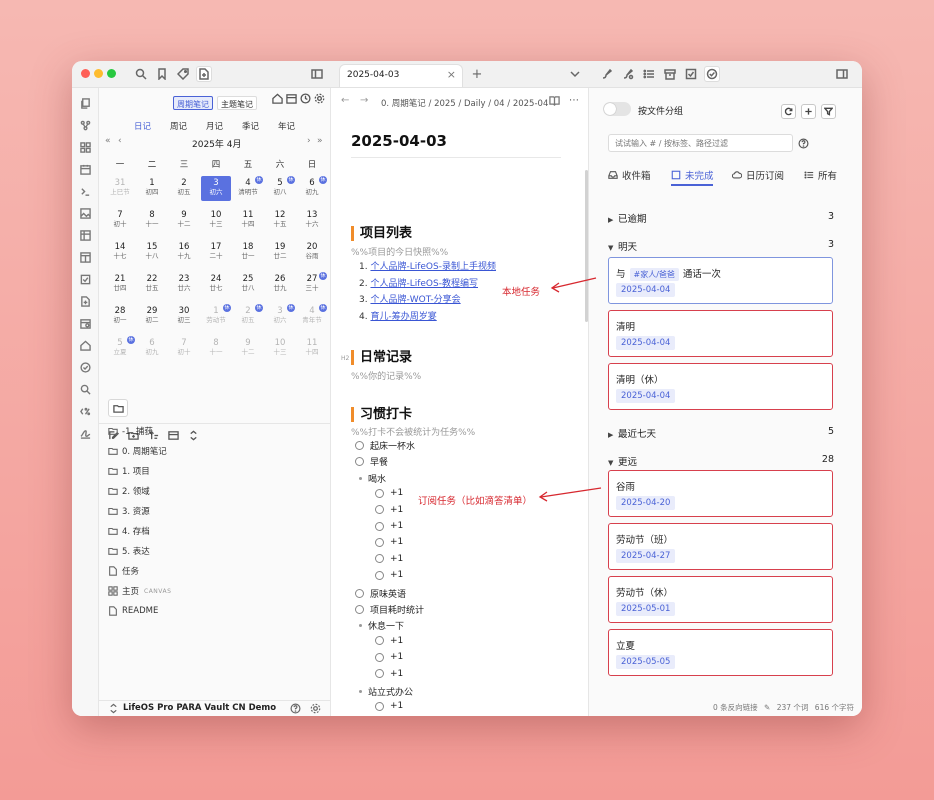 This screenshot has height=800, width=934. I want to click on file-tree-folder: -1. 捕获, so click(130, 431).